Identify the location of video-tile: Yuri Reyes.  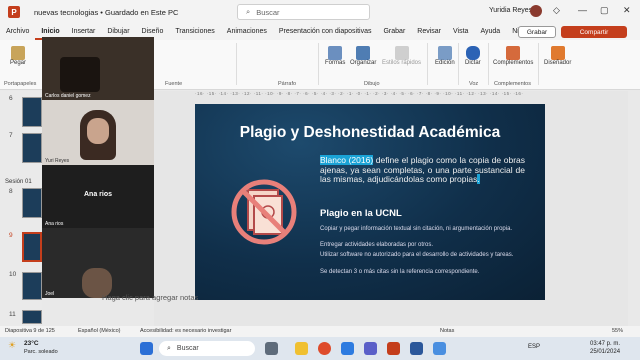
(98, 132).